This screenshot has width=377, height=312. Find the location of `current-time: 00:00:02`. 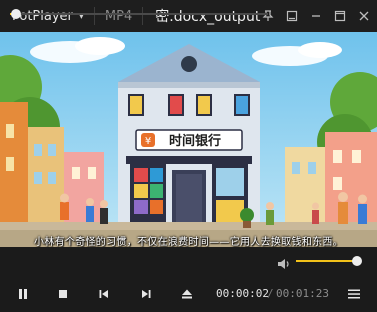

current-time: 00:00:02 is located at coordinates (242, 293).